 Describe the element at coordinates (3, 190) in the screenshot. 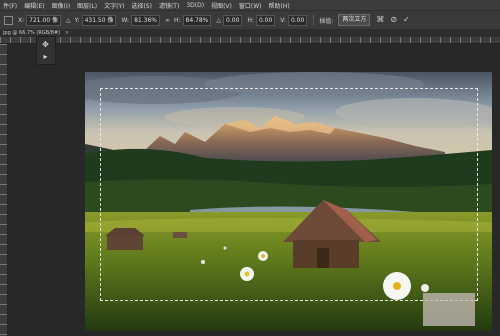

I see `ruler-vertical` at that location.